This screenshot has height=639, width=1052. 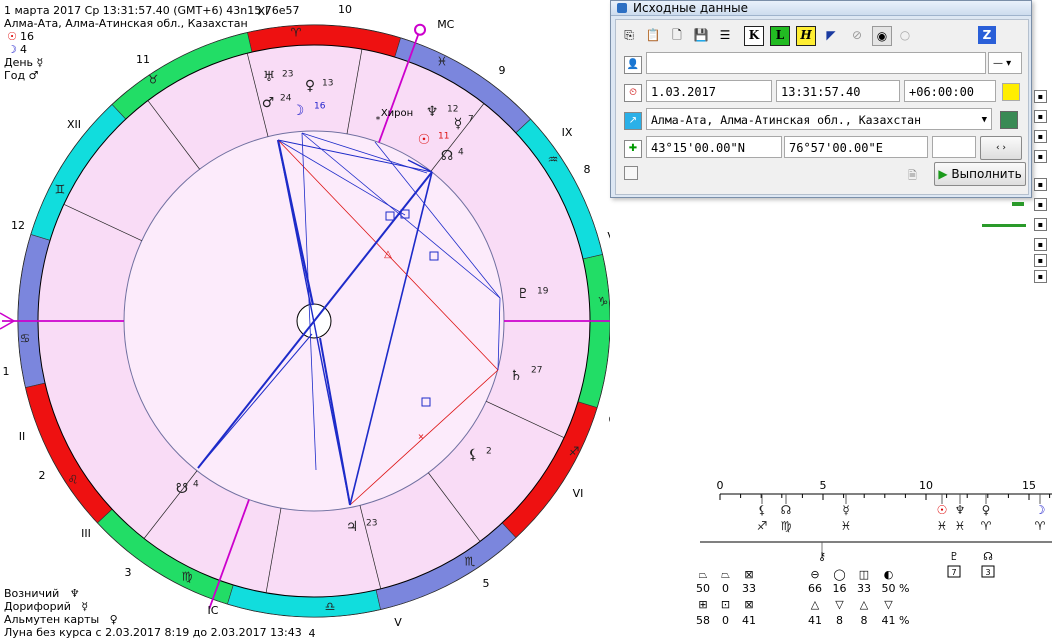 What do you see at coordinates (23, 49) in the screenshot?
I see `moon-value: 4` at bounding box center [23, 49].